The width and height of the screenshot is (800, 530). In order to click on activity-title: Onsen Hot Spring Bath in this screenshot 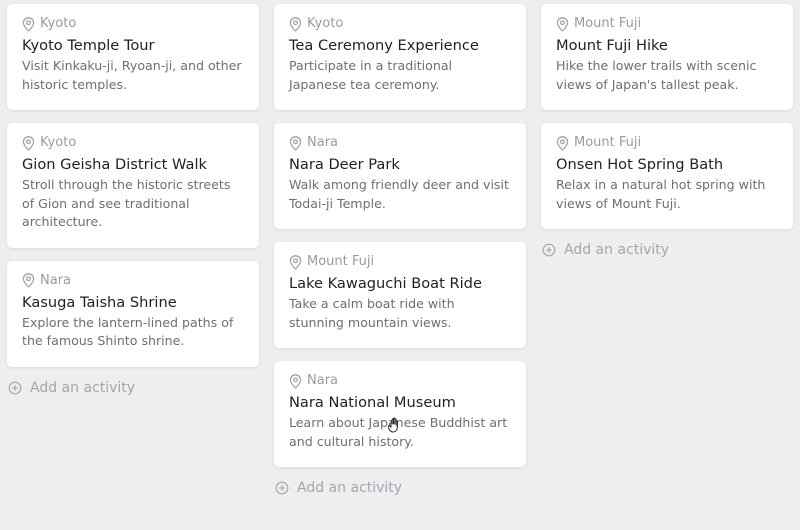, I will do `click(640, 164)`.